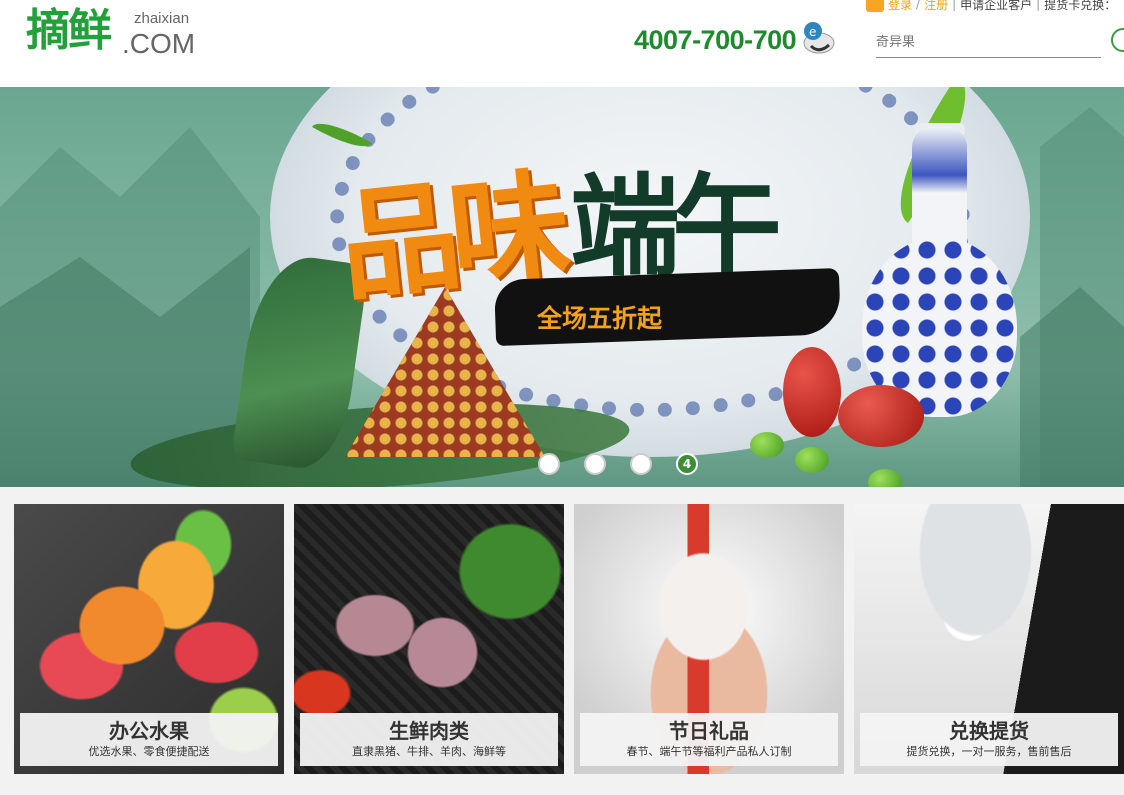  Describe the element at coordinates (812, 32) in the screenshot. I see `svg-text: e` at that location.